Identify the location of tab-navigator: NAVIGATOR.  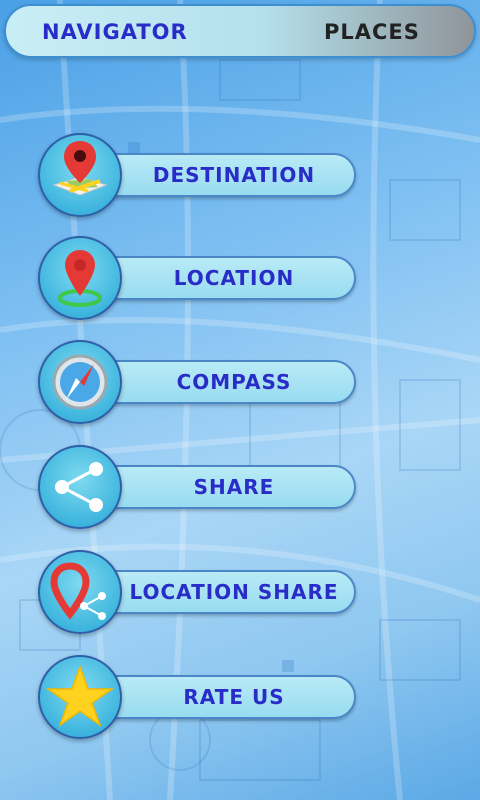
(115, 32).